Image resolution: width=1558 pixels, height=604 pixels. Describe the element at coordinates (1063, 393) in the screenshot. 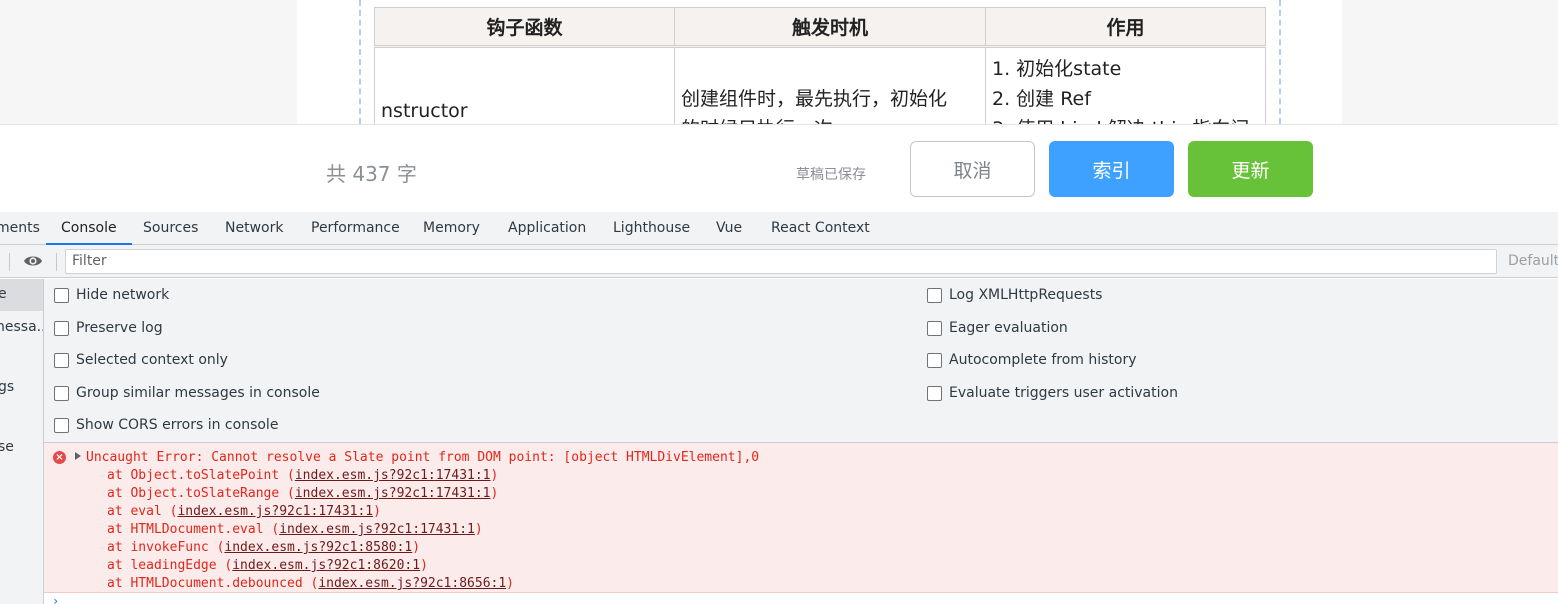

I see `setting-label: Evaluate triggers user activation` at that location.